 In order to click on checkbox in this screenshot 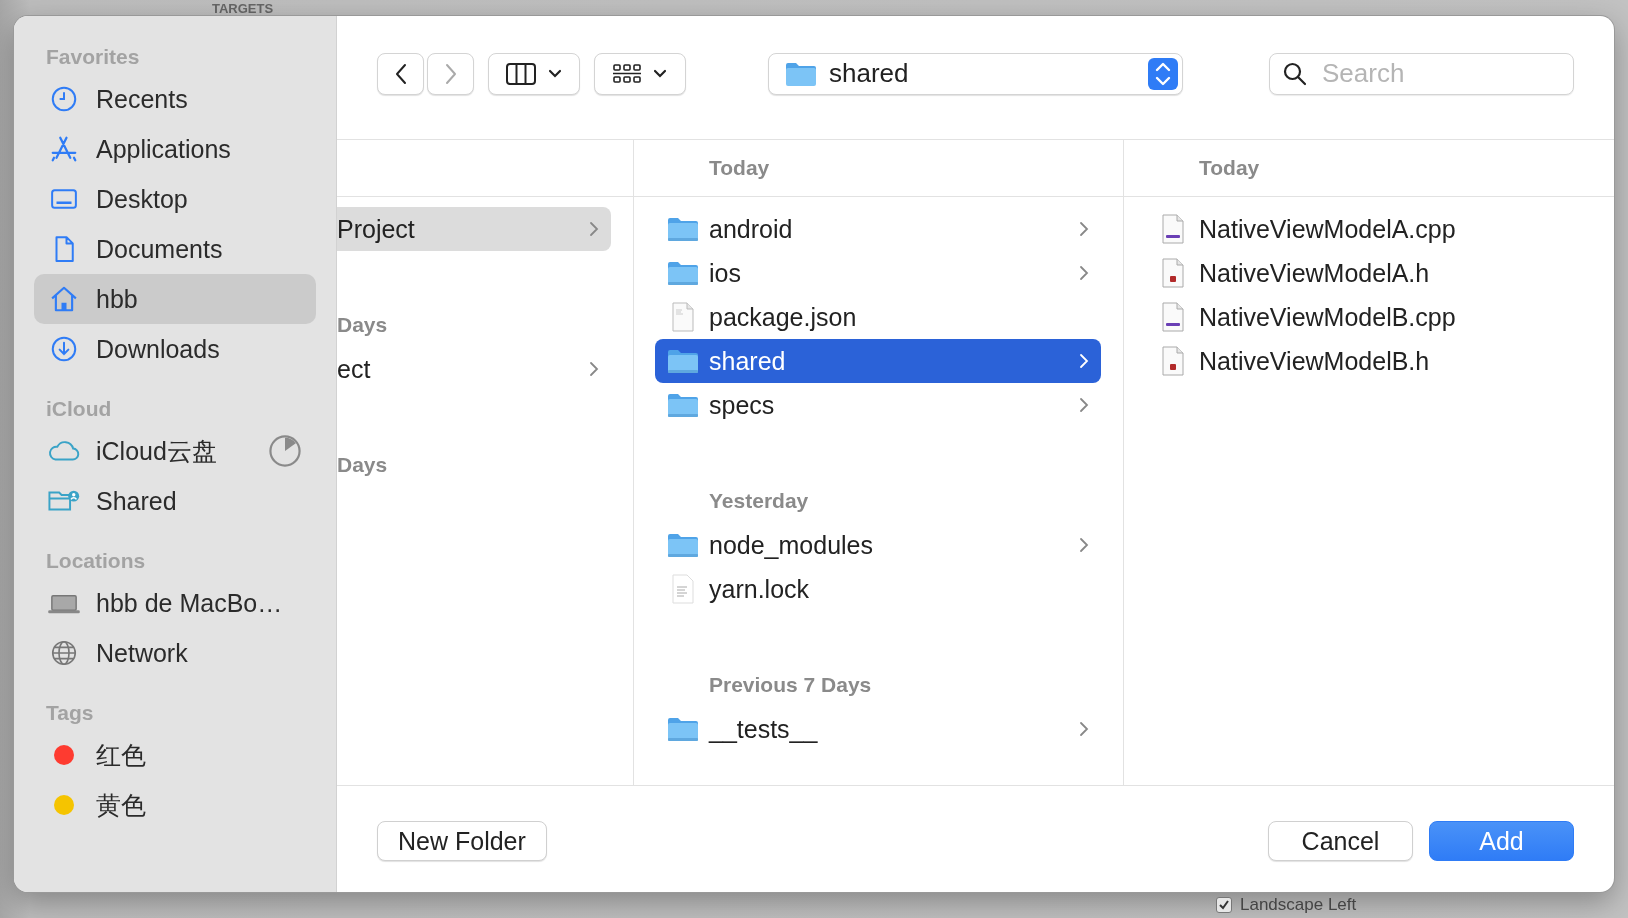, I will do `click(1224, 905)`.